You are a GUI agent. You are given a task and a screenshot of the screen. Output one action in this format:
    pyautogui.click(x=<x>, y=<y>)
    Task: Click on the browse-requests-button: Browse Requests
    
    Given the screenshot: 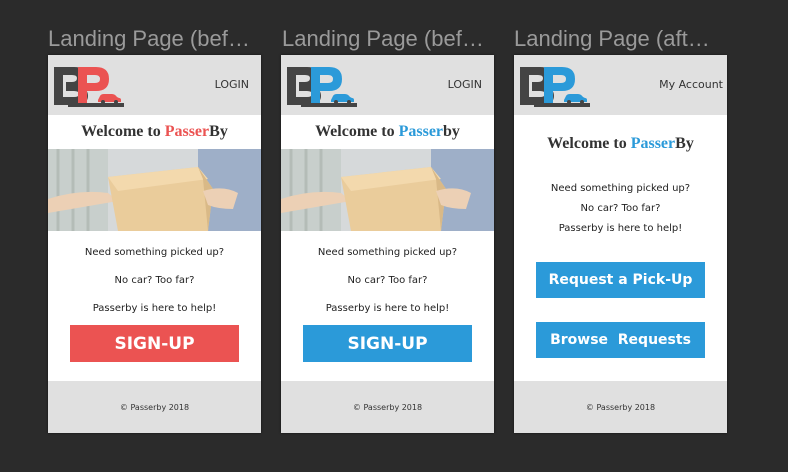 What is the action you would take?
    pyautogui.click(x=620, y=340)
    